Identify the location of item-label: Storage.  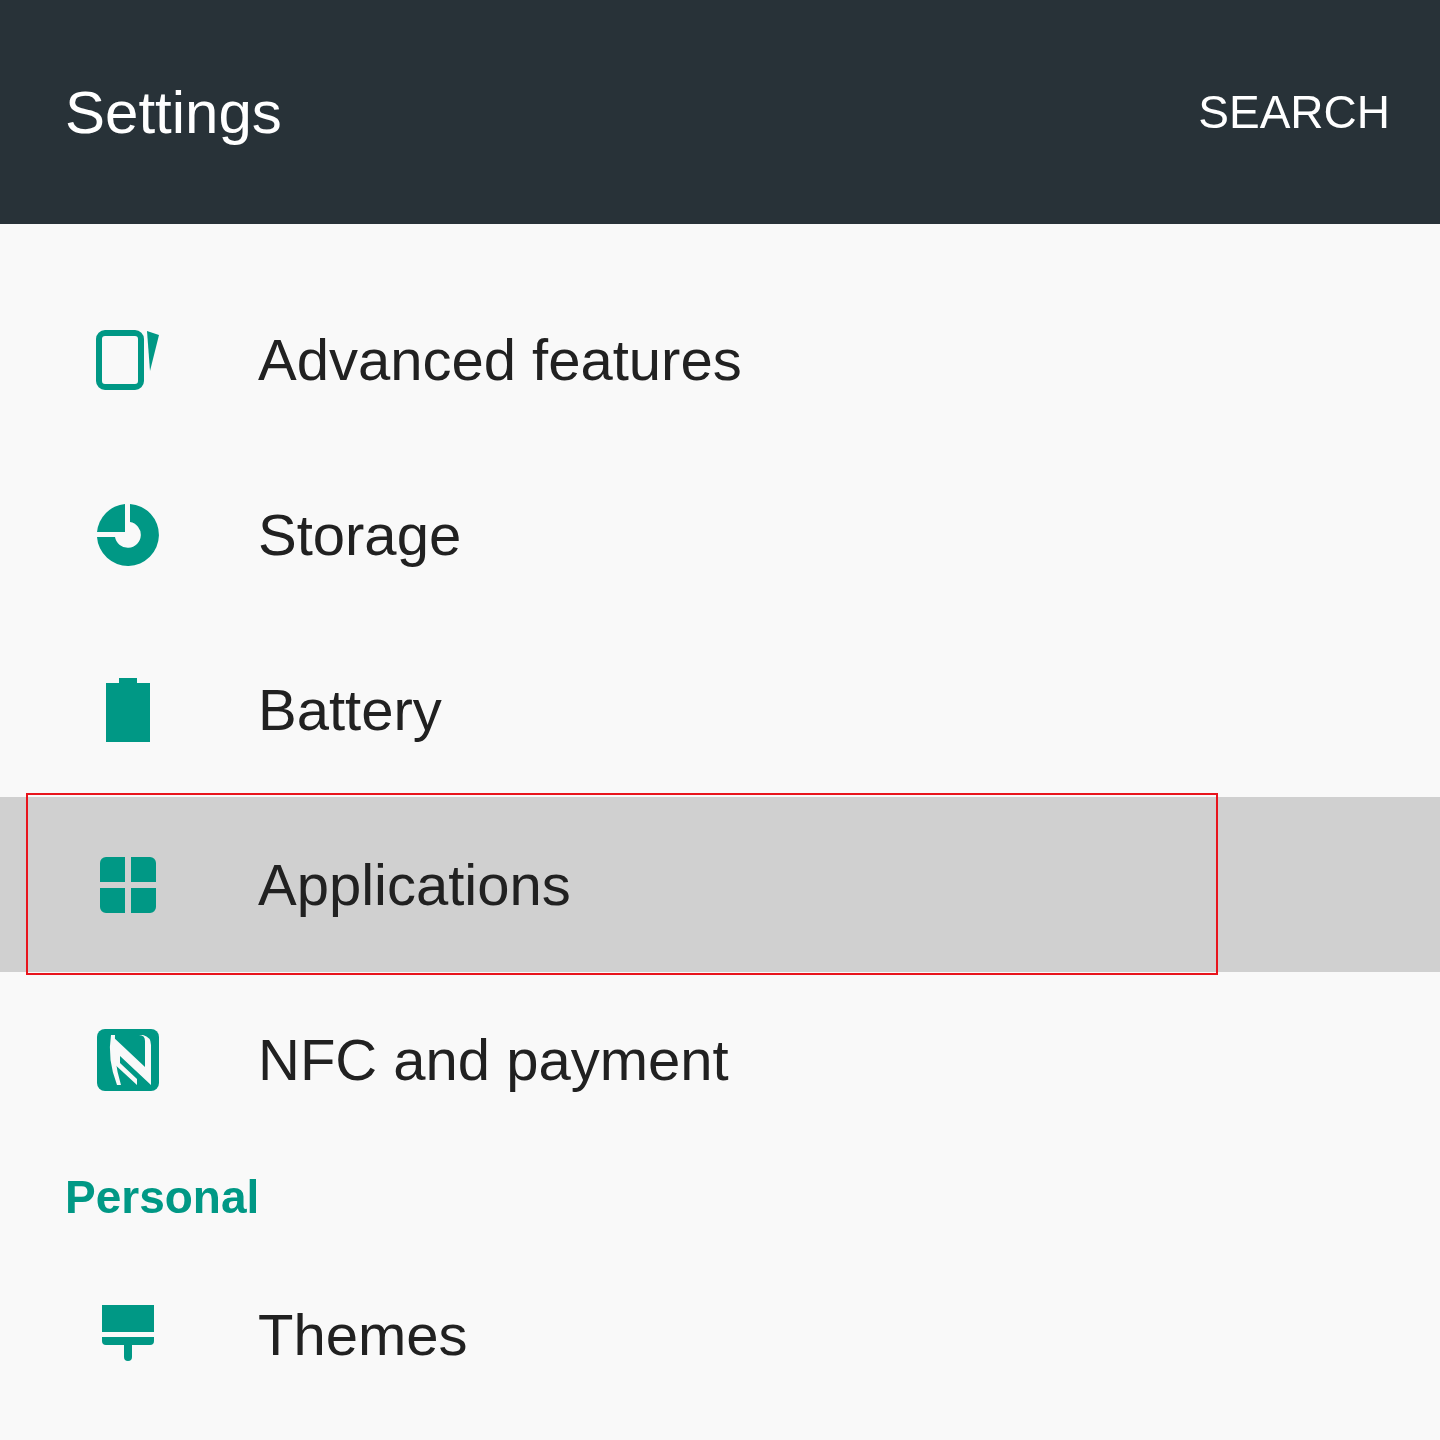
(360, 534).